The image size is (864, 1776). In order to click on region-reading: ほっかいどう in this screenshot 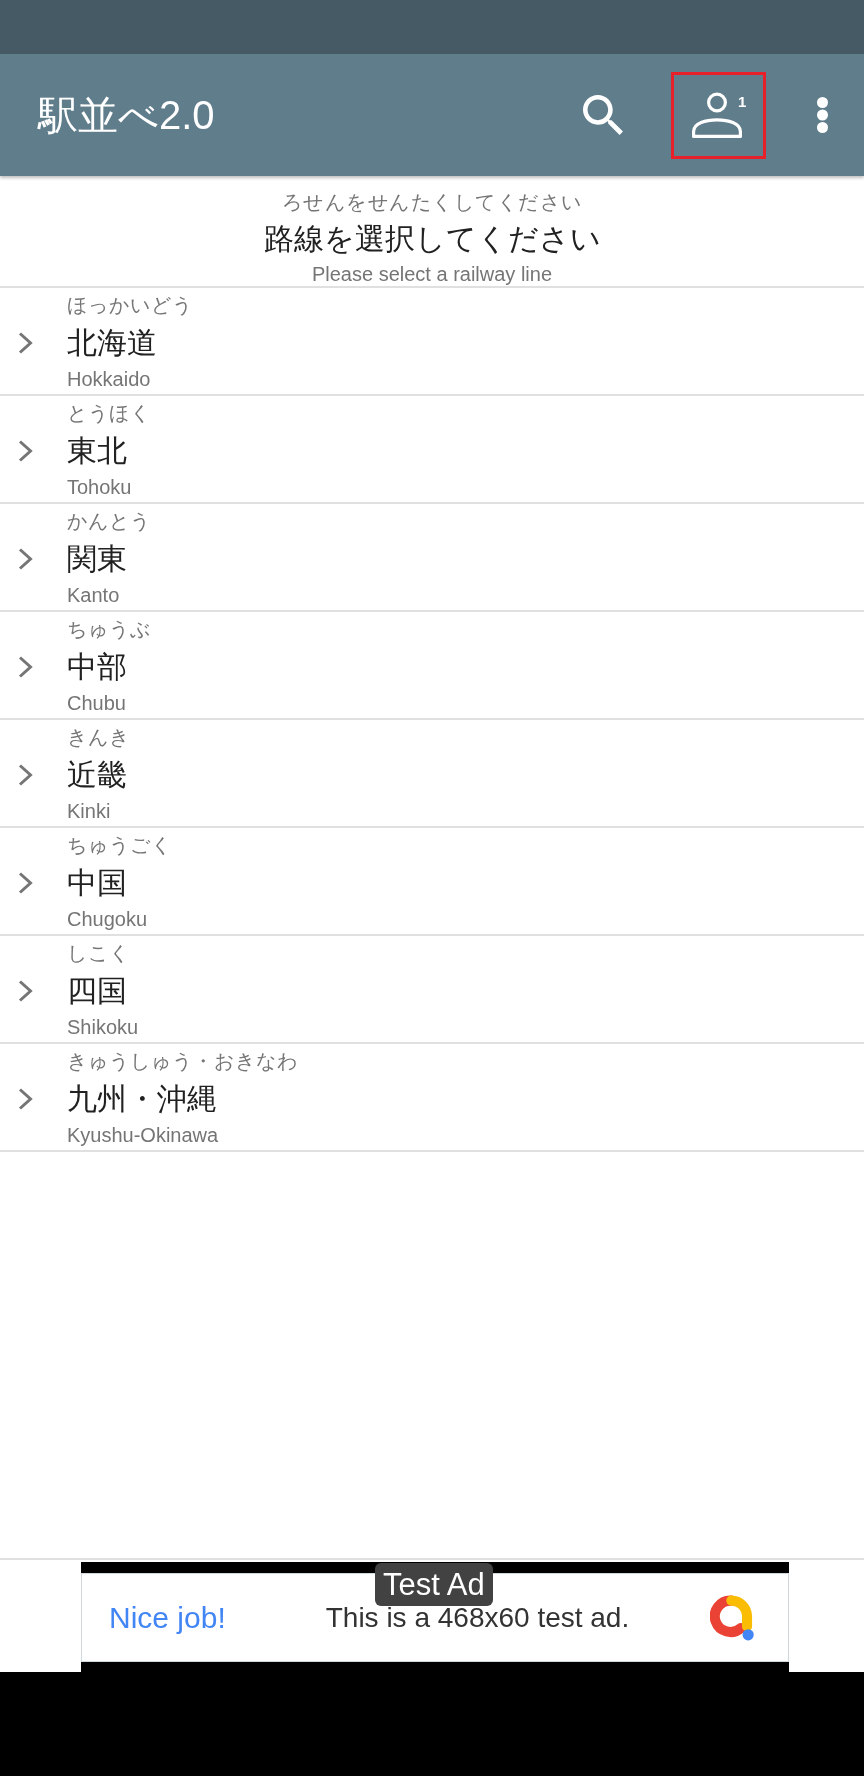, I will do `click(130, 305)`.